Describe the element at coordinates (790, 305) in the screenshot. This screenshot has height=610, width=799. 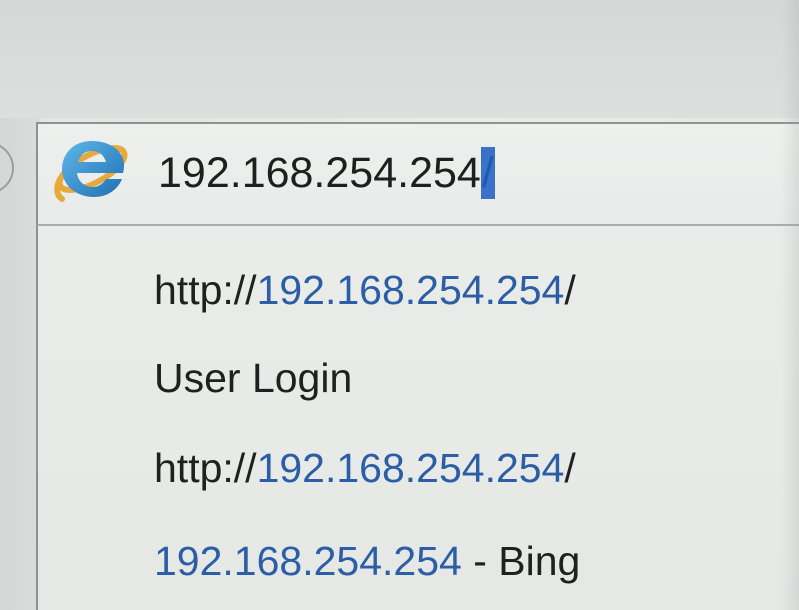
I see `screen-edge-shadow` at that location.